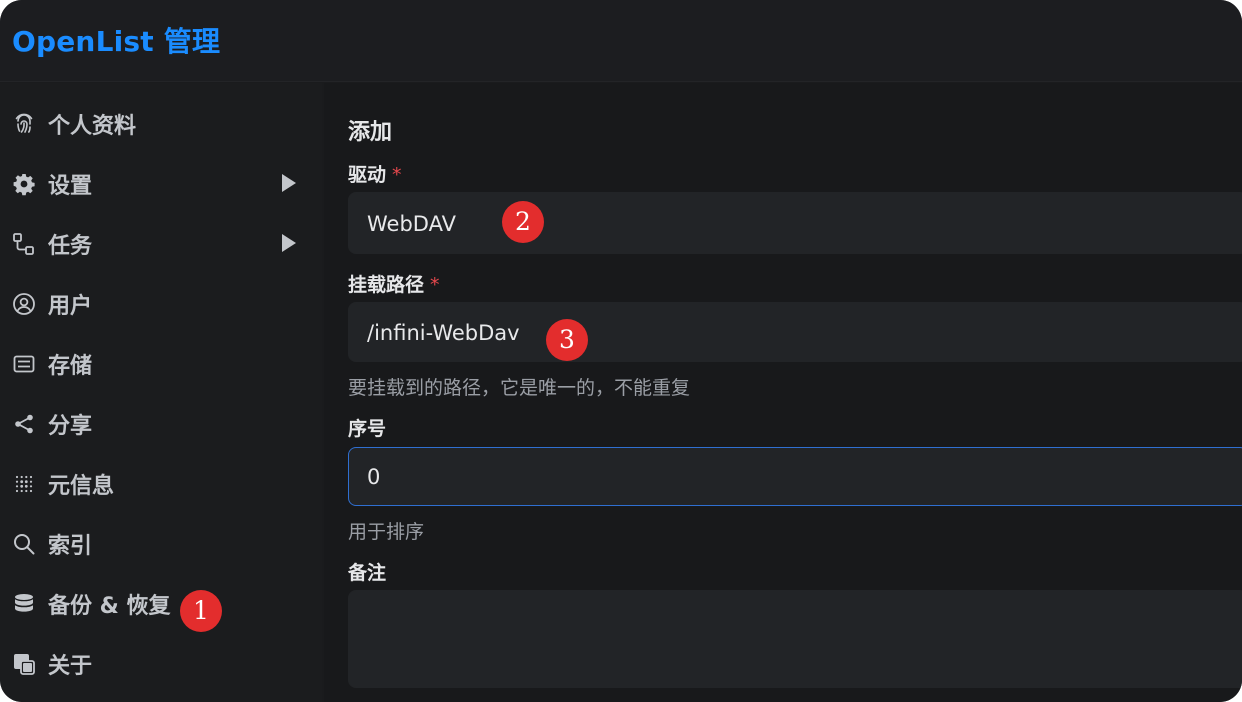  I want to click on storage-icon, so click(24, 364).